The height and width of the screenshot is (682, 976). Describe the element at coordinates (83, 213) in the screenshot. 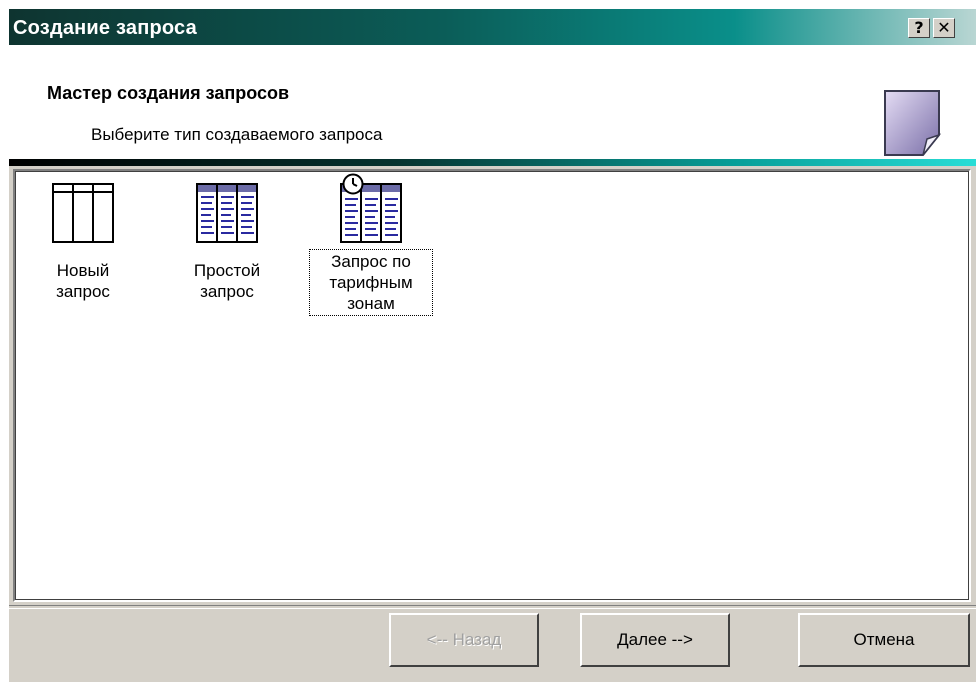

I see `blank-grid-icon` at that location.